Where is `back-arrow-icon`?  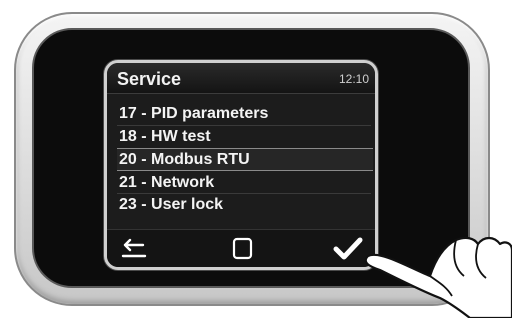
back-arrow-icon is located at coordinates (134, 248).